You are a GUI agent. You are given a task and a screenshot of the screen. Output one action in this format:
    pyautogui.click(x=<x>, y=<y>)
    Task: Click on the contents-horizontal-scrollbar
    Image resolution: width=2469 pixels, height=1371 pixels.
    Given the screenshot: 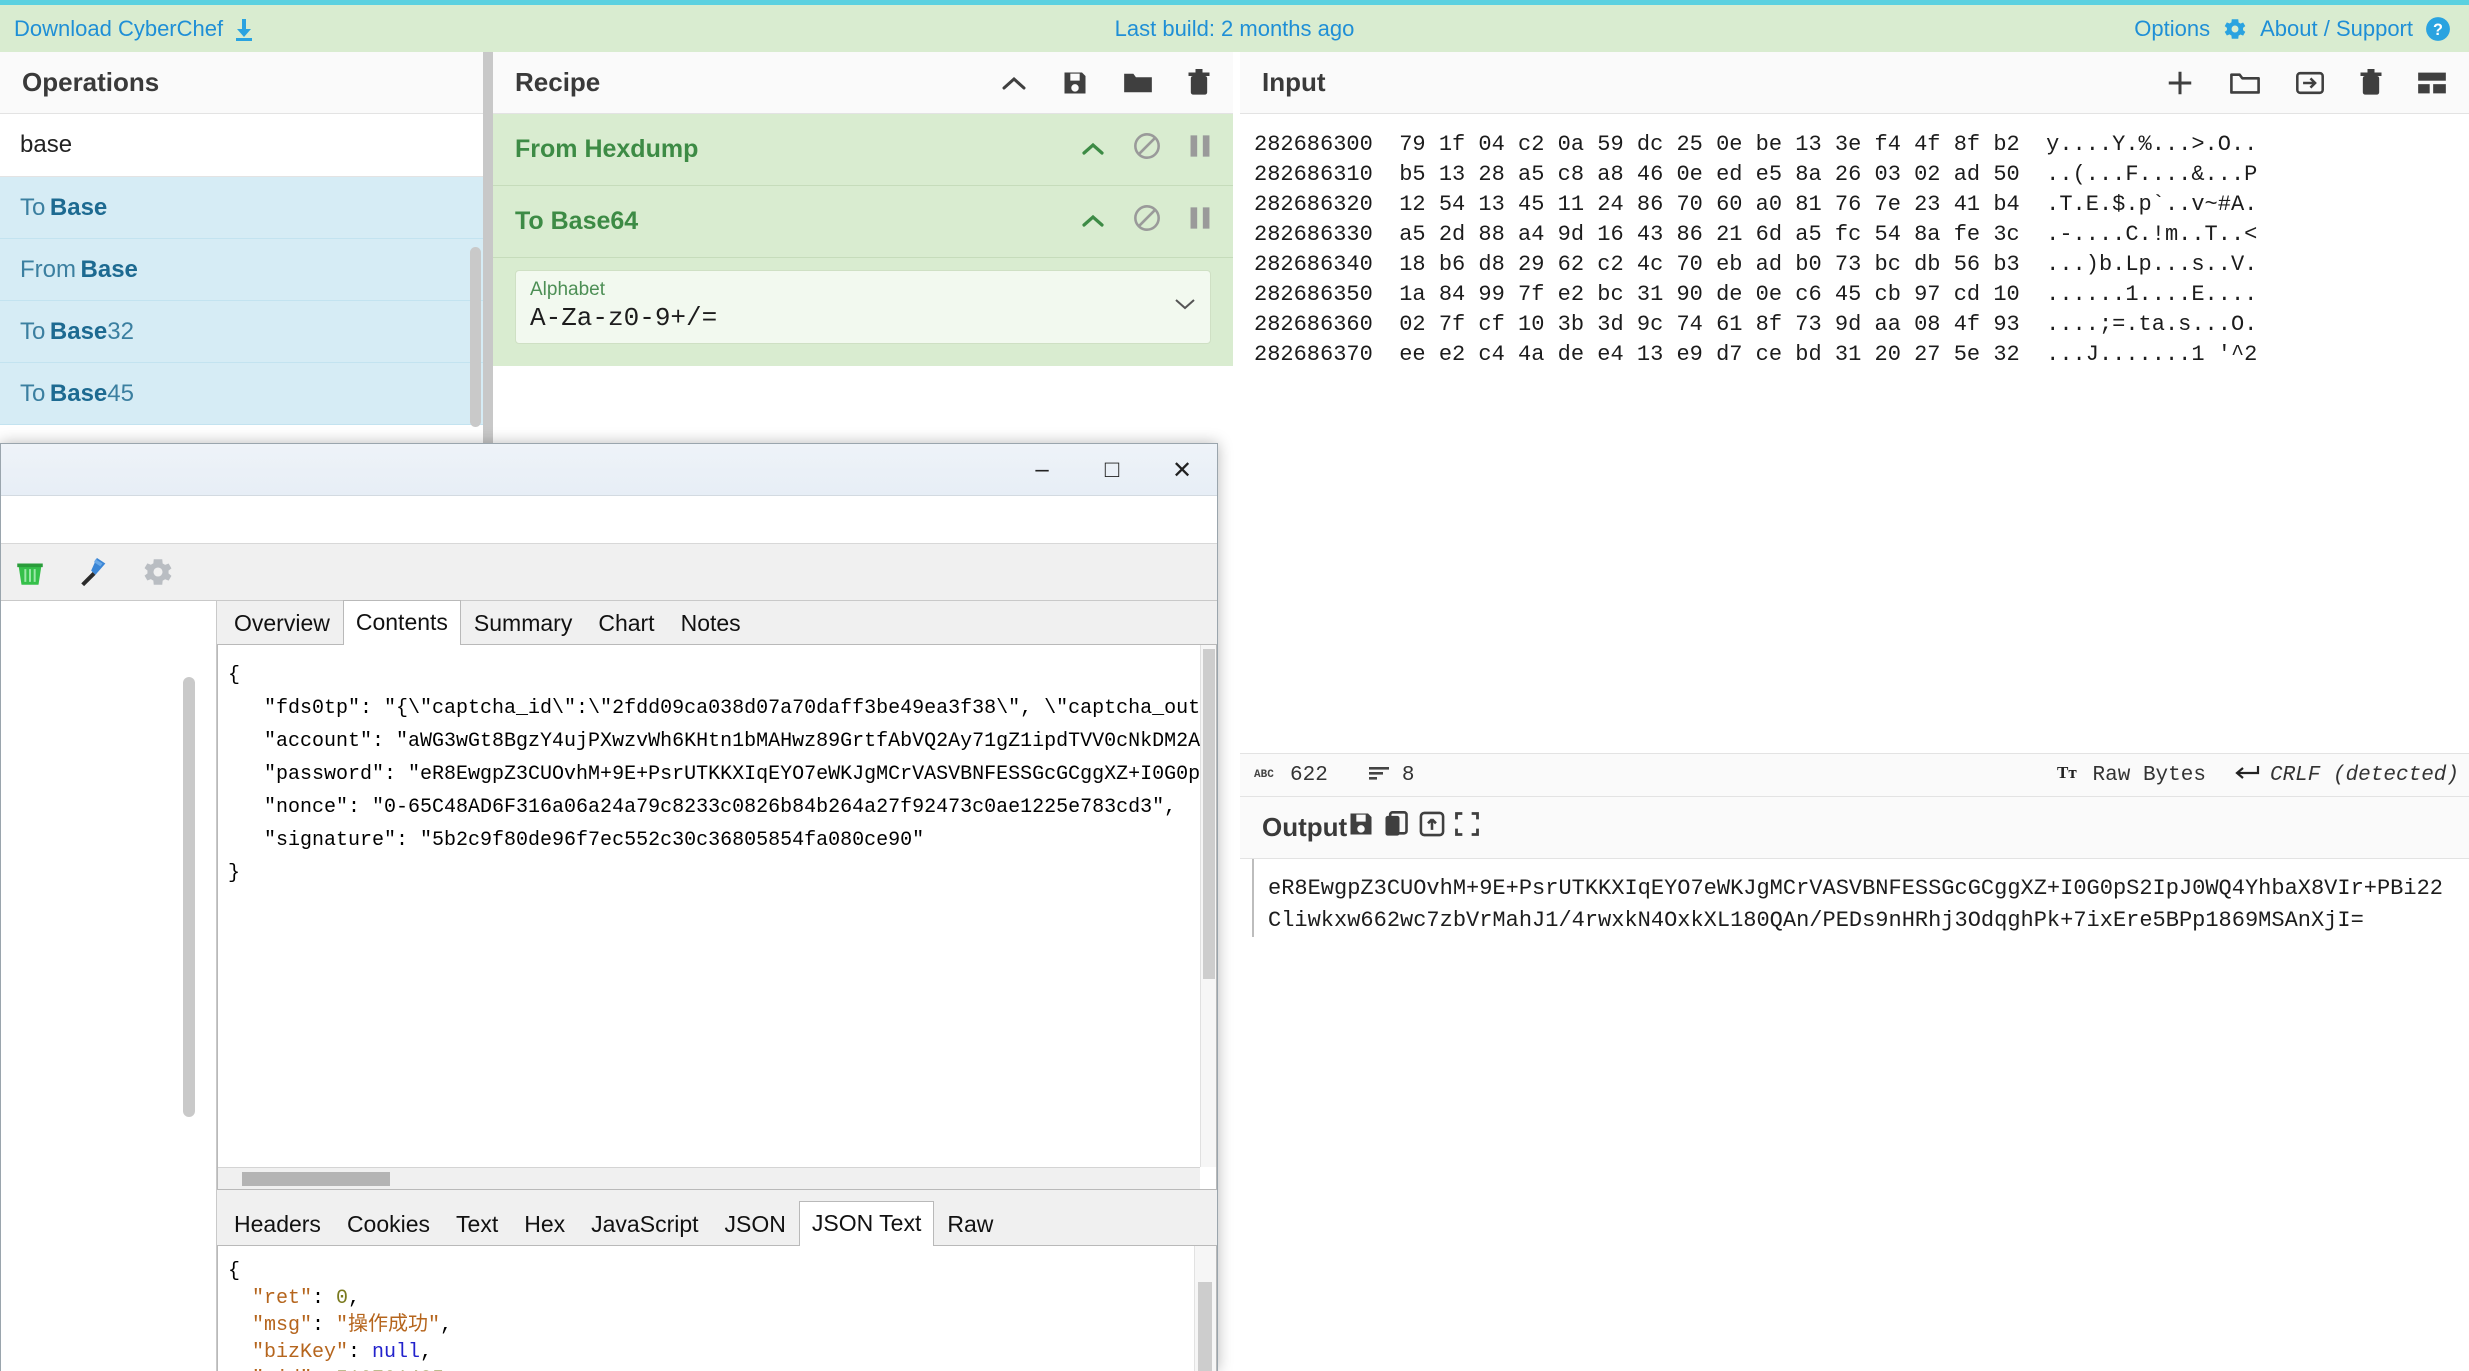 What is the action you would take?
    pyautogui.click(x=709, y=1178)
    